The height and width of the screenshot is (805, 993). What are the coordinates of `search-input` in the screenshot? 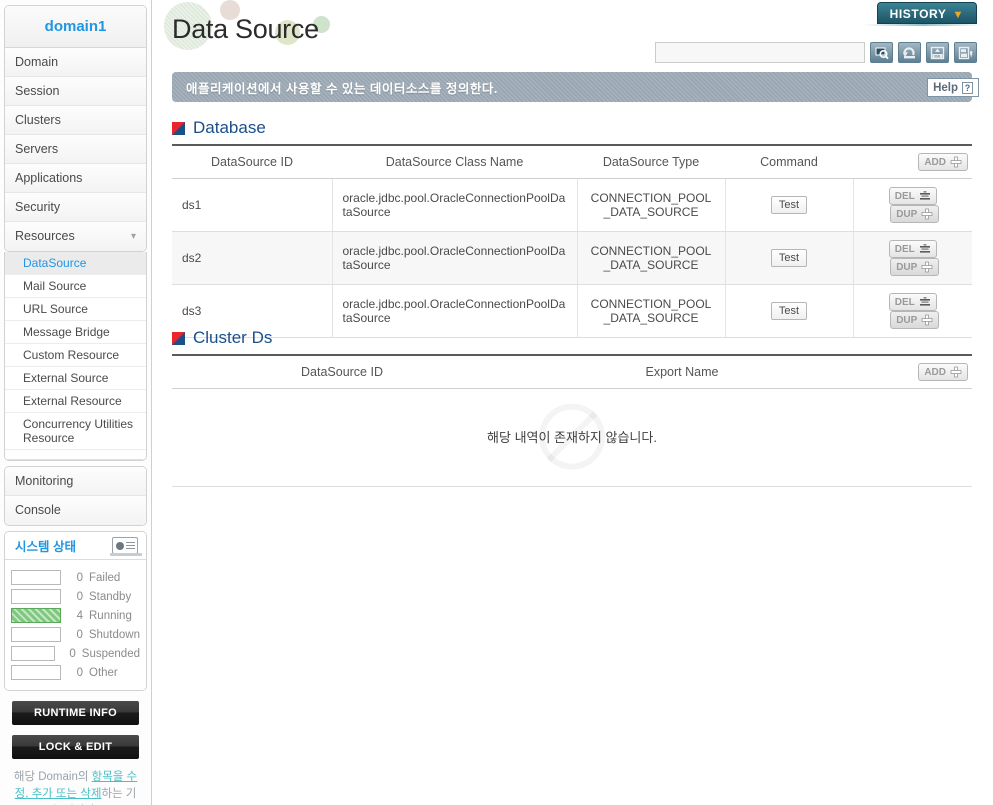 It's located at (760, 52).